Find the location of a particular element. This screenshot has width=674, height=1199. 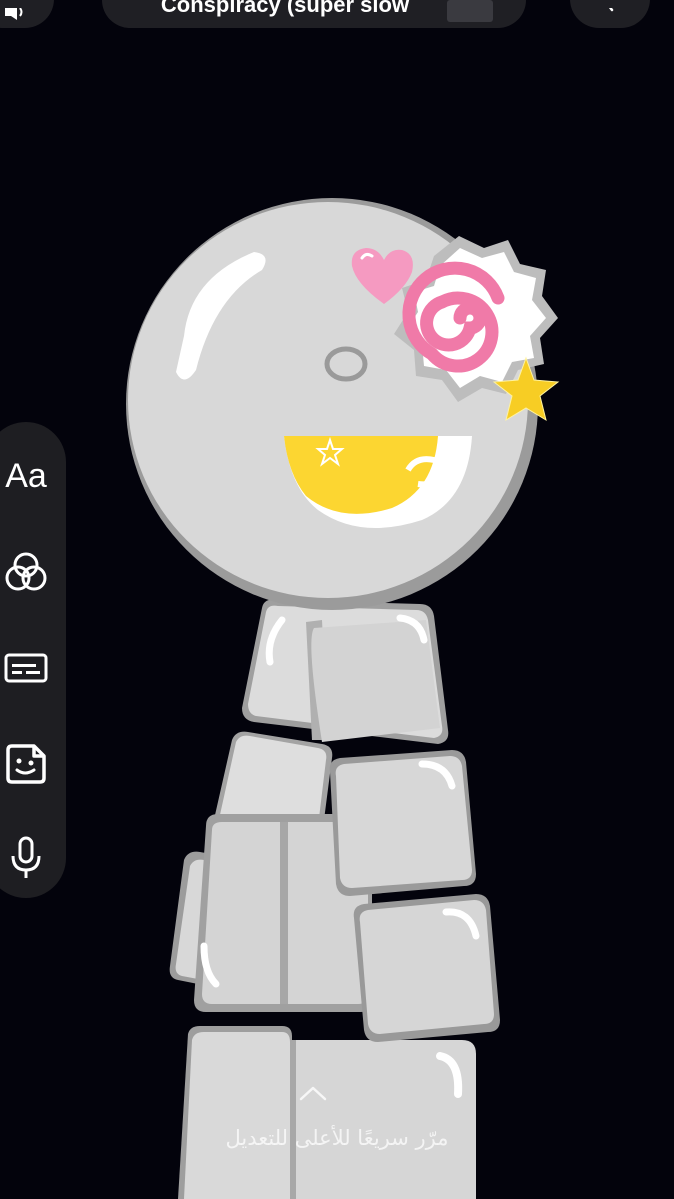

captions-icon is located at coordinates (26, 668).